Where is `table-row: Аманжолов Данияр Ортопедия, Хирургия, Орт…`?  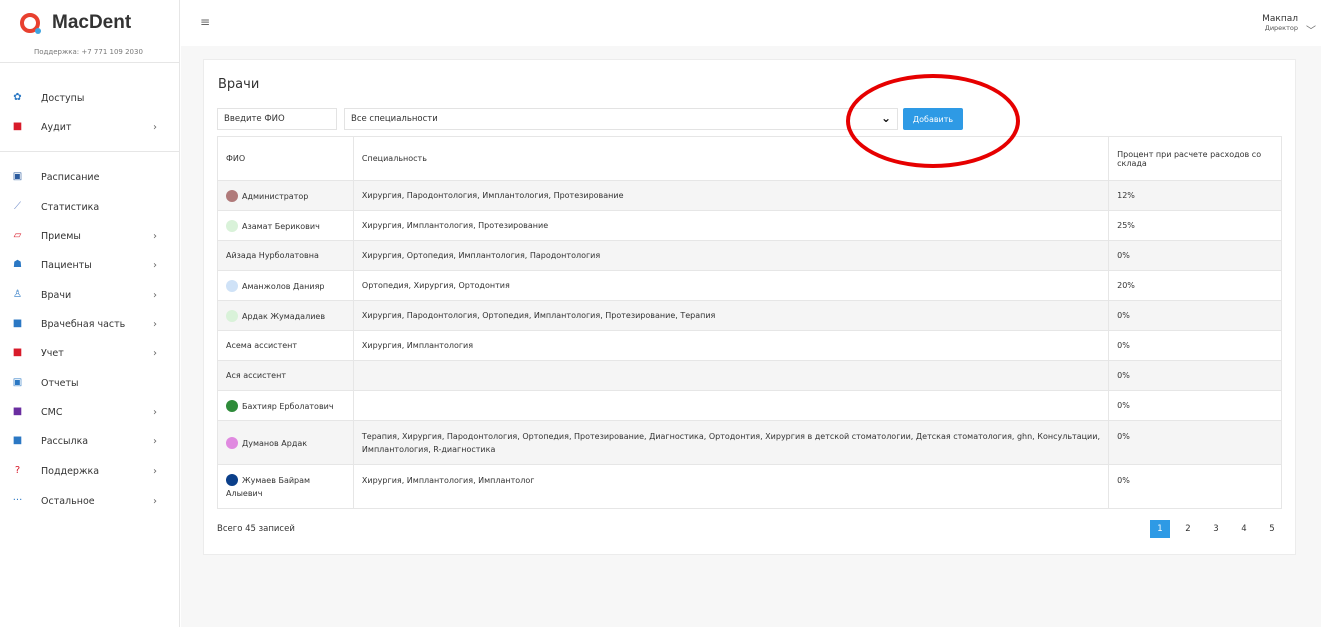 table-row: Аманжолов Данияр Ортопедия, Хирургия, Орт… is located at coordinates (749, 285).